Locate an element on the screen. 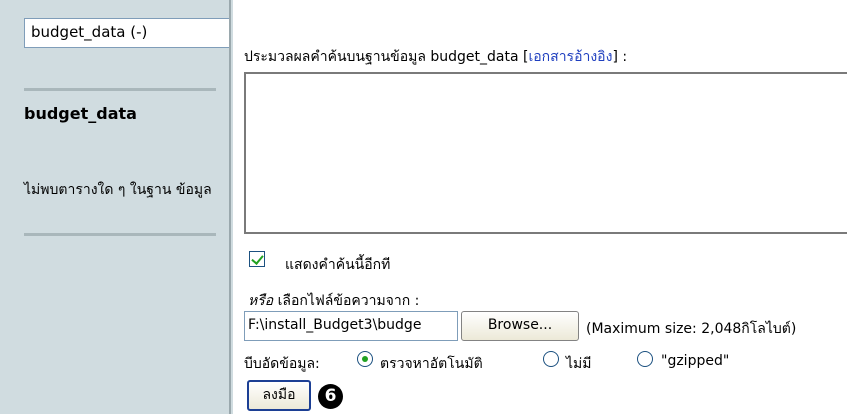 This screenshot has height=414, width=847. compression-gzip-label: "gzipped" is located at coordinates (695, 361).